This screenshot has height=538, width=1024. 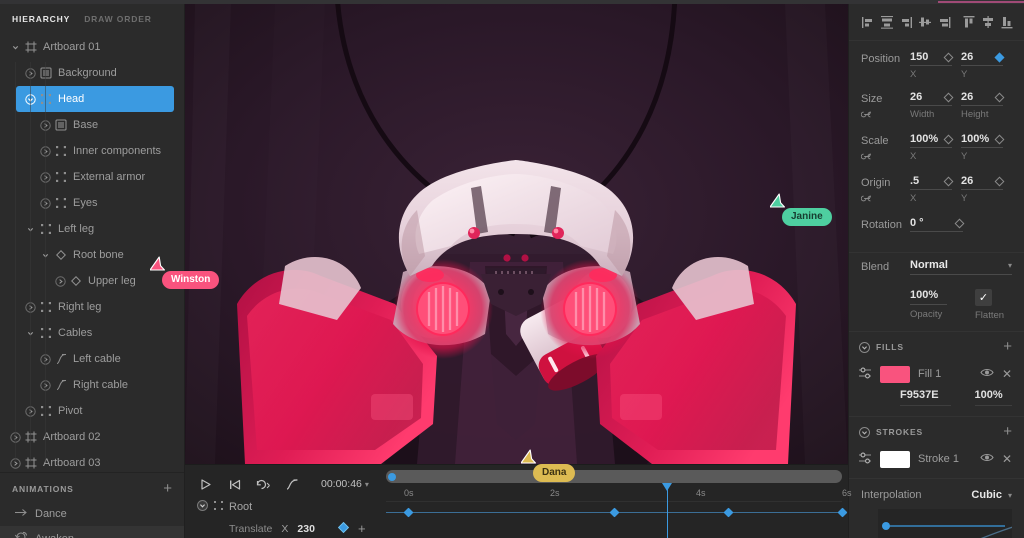 What do you see at coordinates (292, 484) in the screenshot?
I see `ease-curve-icon` at bounding box center [292, 484].